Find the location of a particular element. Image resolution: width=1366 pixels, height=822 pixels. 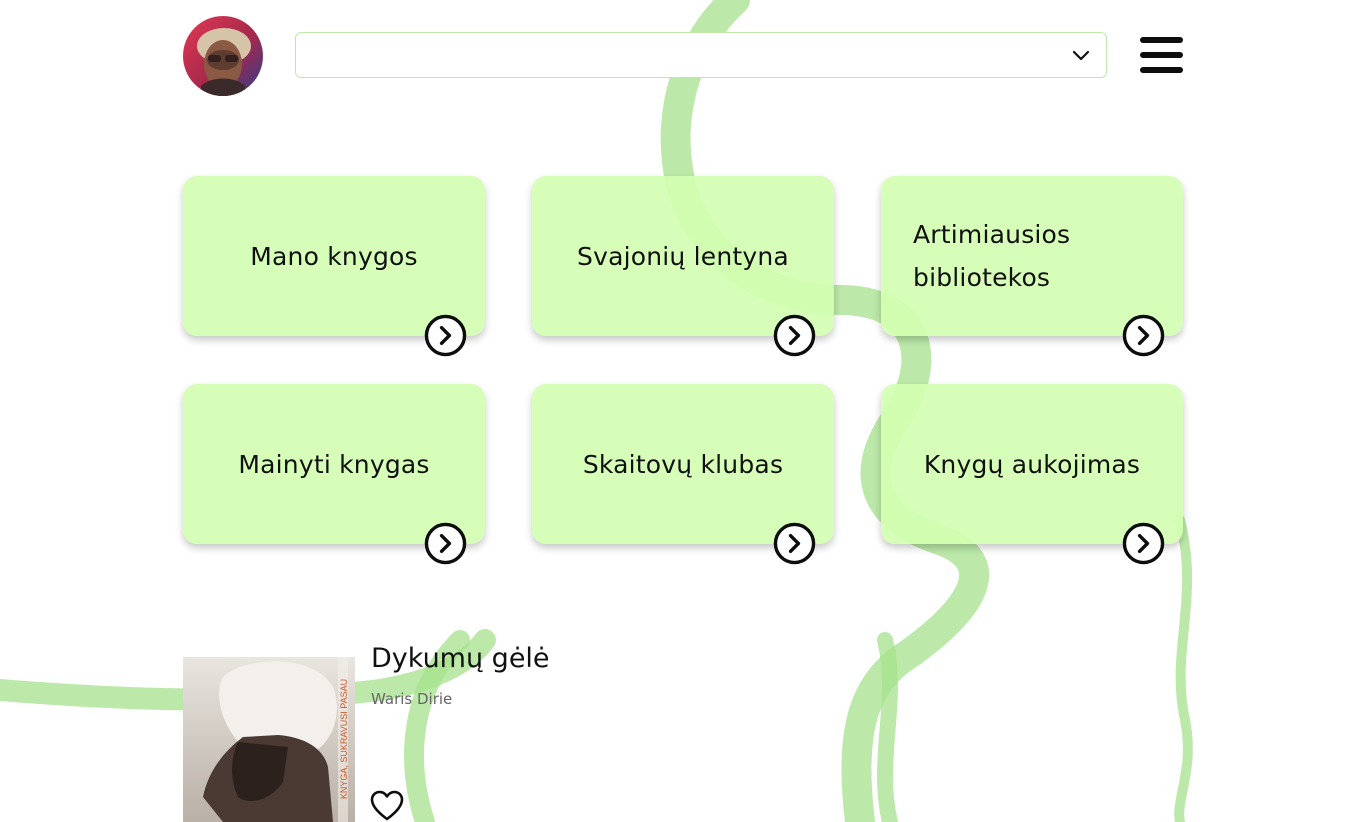

card-mano-knygos: Mano knygos is located at coordinates (334, 266).